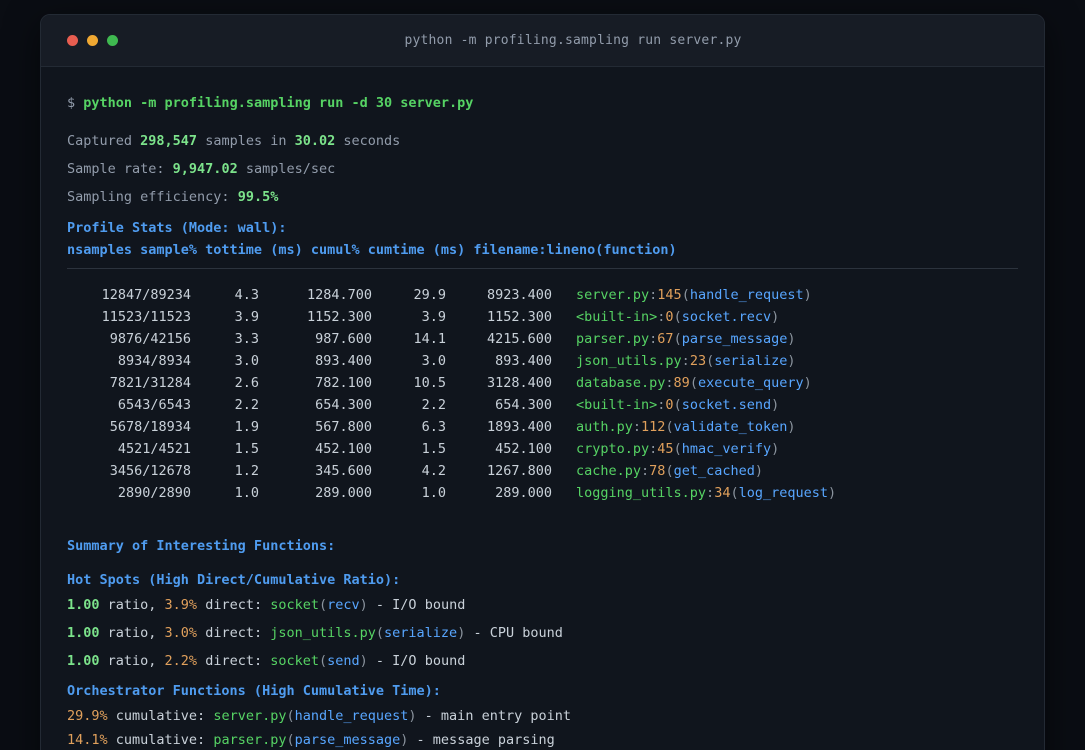 The width and height of the screenshot is (1085, 750). I want to click on table-cell: 11523/11523, so click(146, 317).